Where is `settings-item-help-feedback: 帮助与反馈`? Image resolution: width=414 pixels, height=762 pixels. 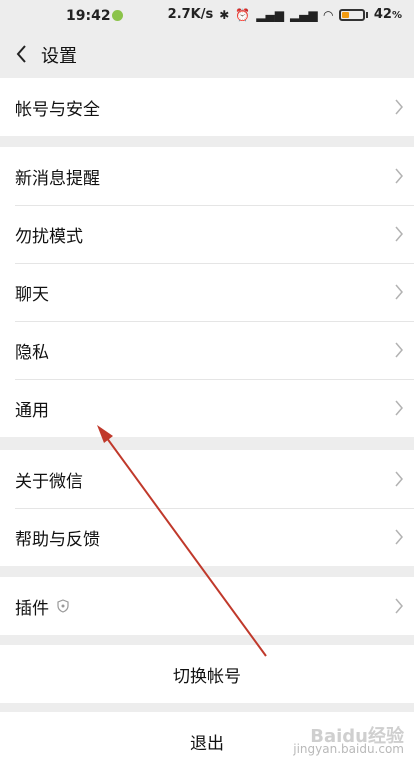
settings-item-help-feedback: 帮助与反馈 is located at coordinates (207, 537).